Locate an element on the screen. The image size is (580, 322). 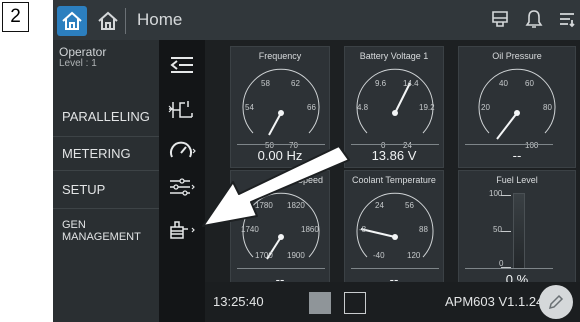
gauge-tick: 0 is located at coordinates (501, 263).